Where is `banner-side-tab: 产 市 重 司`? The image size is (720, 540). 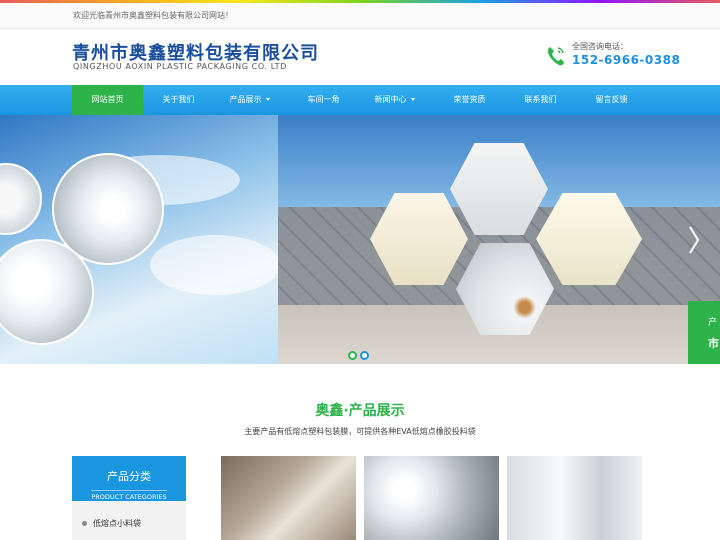 banner-side-tab: 产 市 重 司 is located at coordinates (704, 332).